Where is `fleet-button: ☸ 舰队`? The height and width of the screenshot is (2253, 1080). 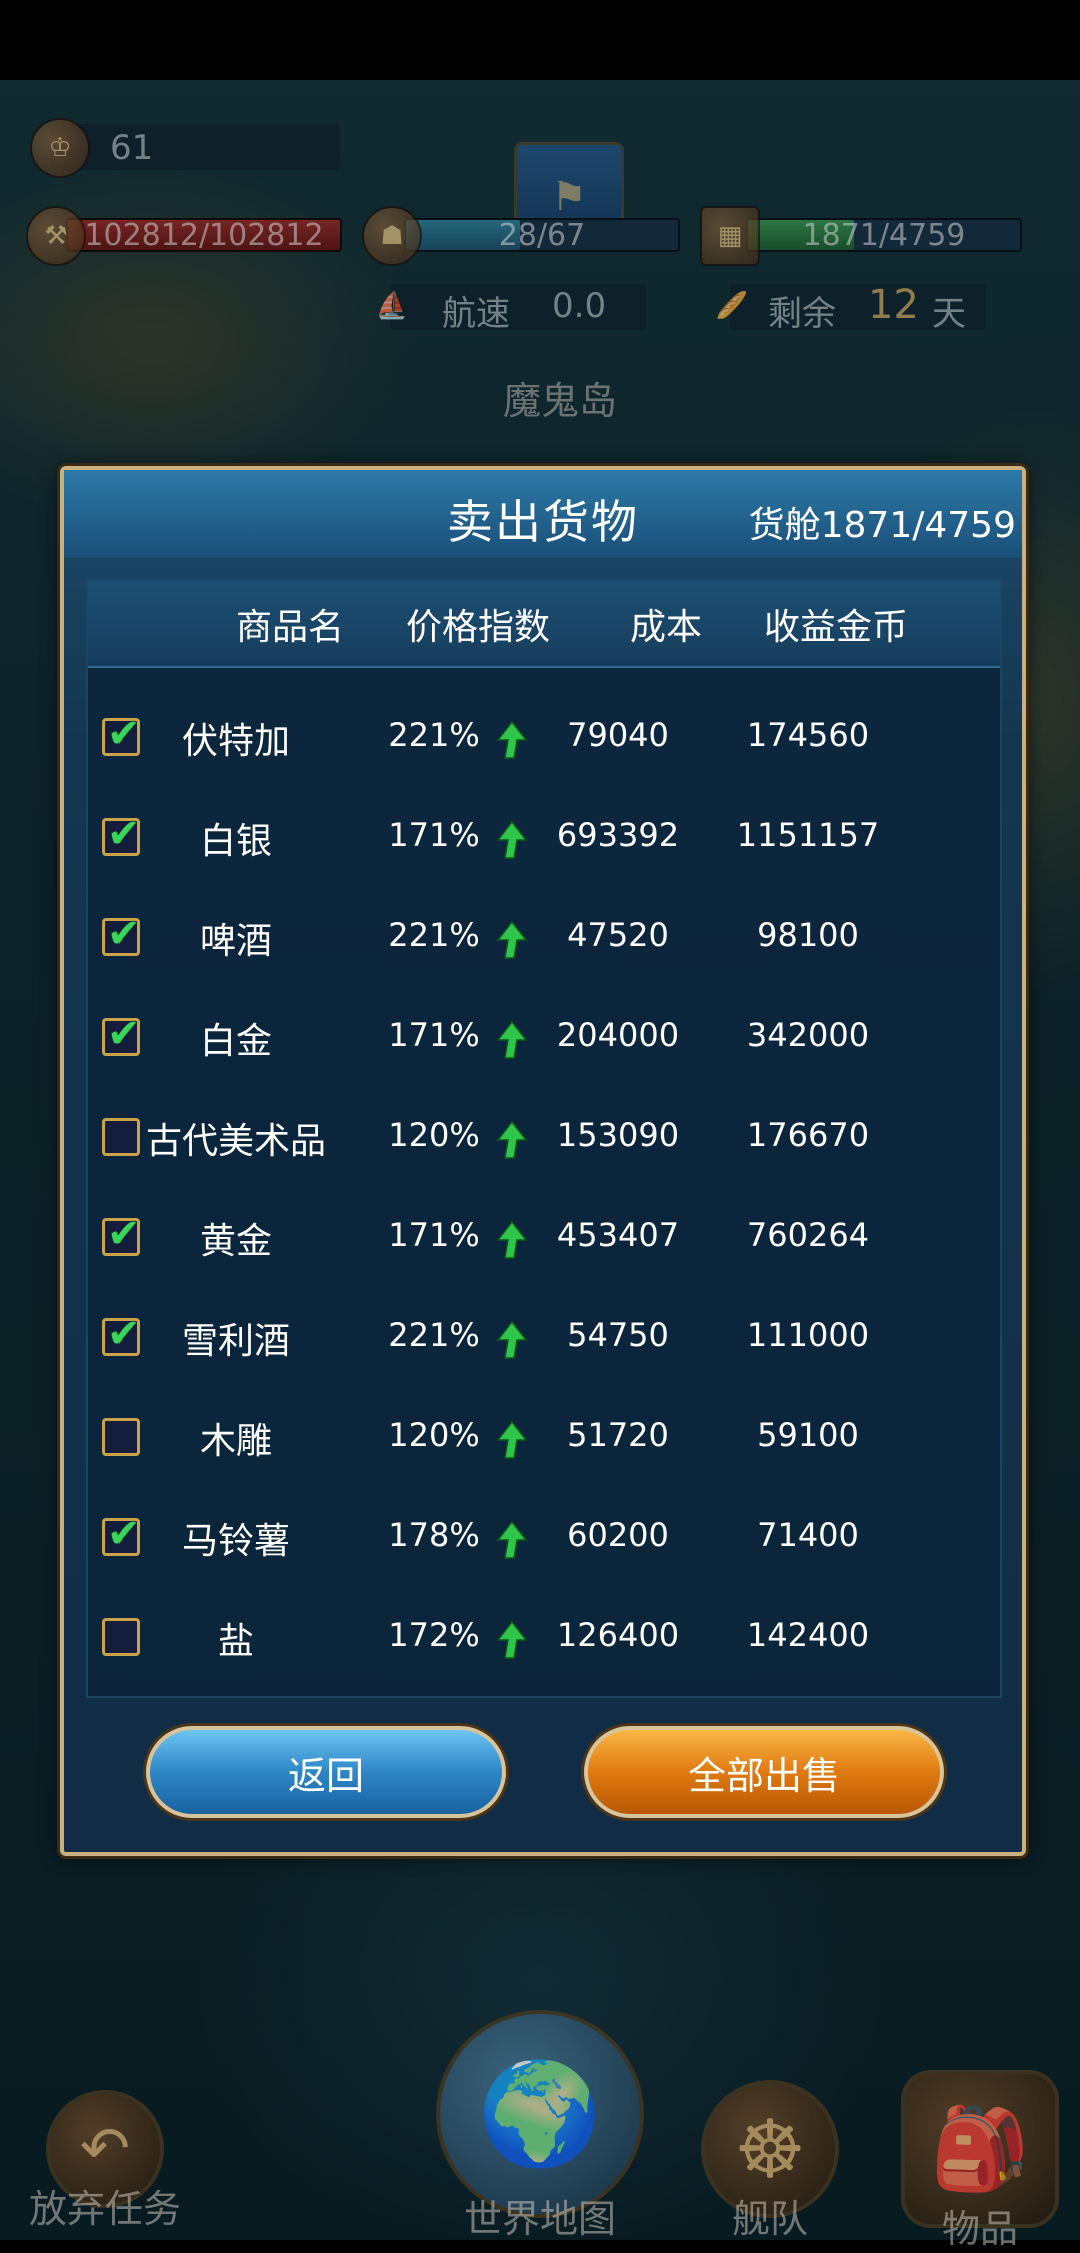 fleet-button: ☸ 舰队 is located at coordinates (770, 2161).